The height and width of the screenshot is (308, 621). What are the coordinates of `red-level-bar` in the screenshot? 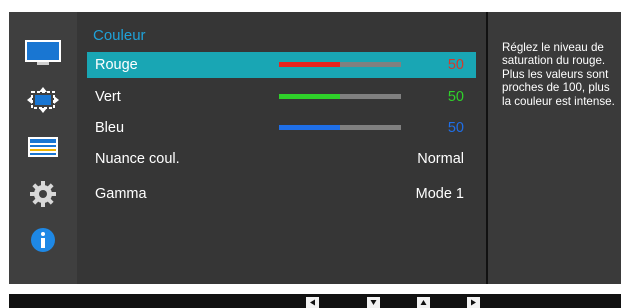 It's located at (340, 64).